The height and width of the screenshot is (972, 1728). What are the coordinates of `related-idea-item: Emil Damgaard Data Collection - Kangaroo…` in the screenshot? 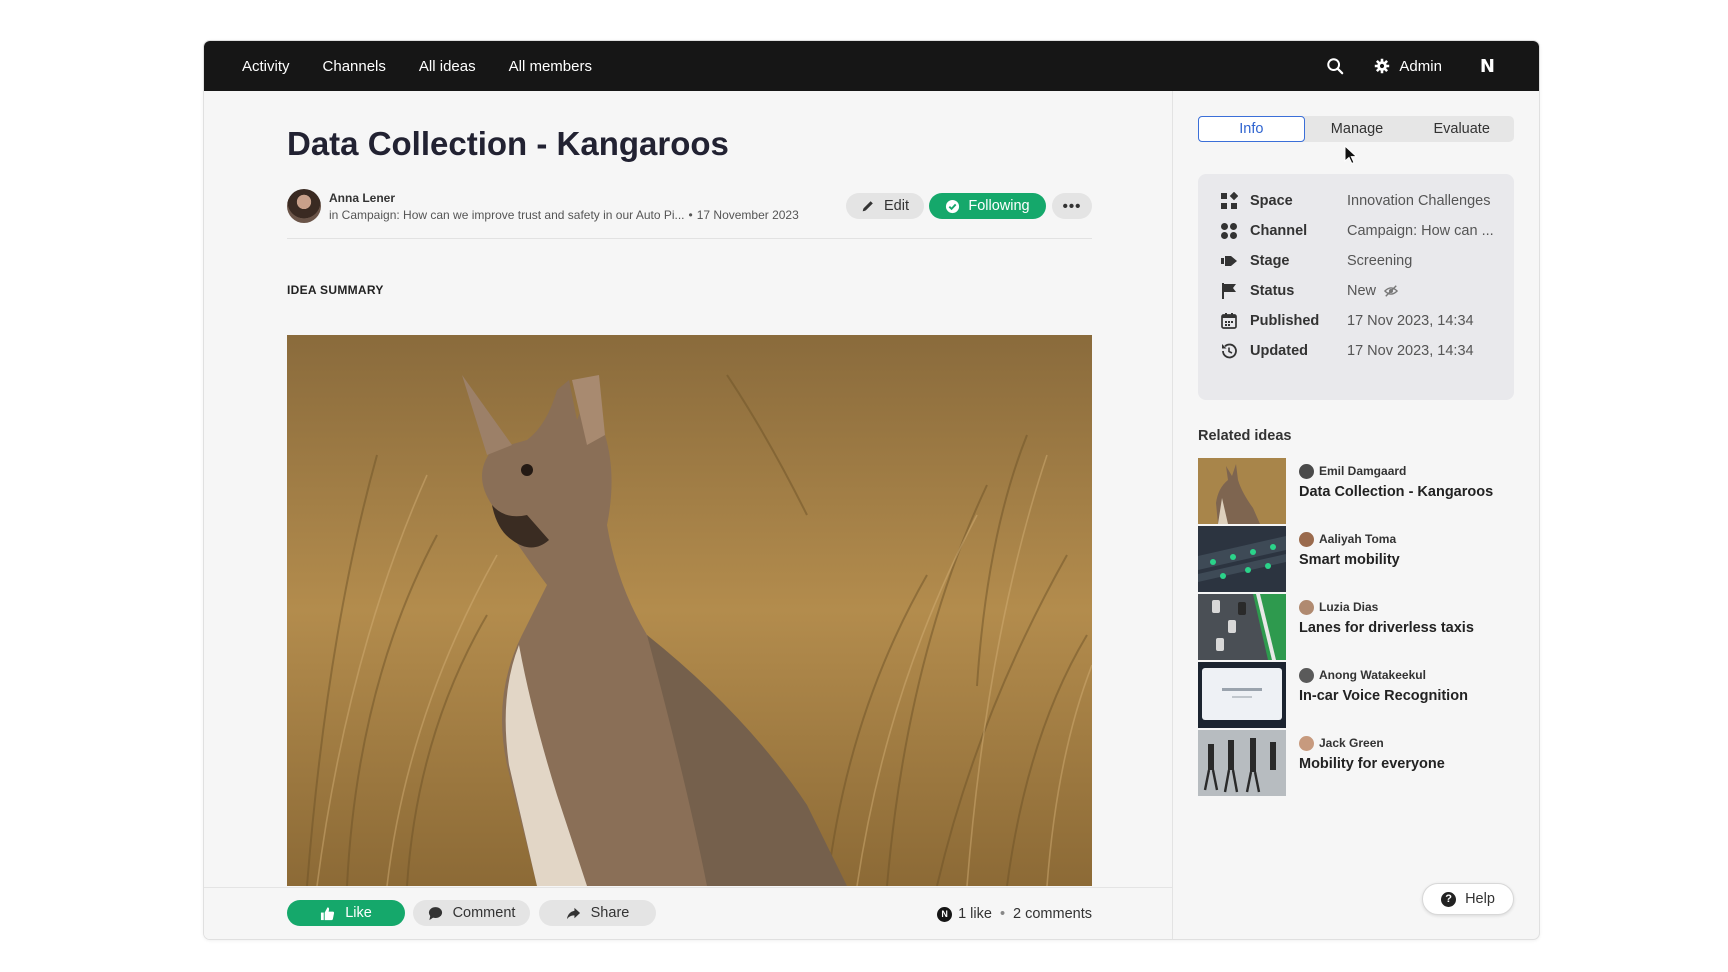 It's located at (1356, 491).